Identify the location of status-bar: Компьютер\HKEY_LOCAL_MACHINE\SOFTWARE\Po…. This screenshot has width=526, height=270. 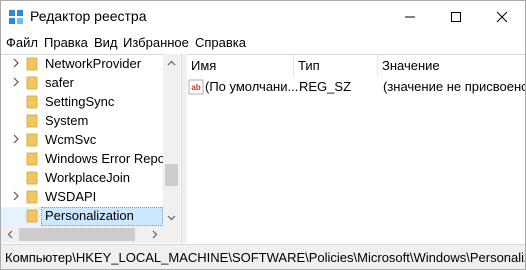
(263, 256).